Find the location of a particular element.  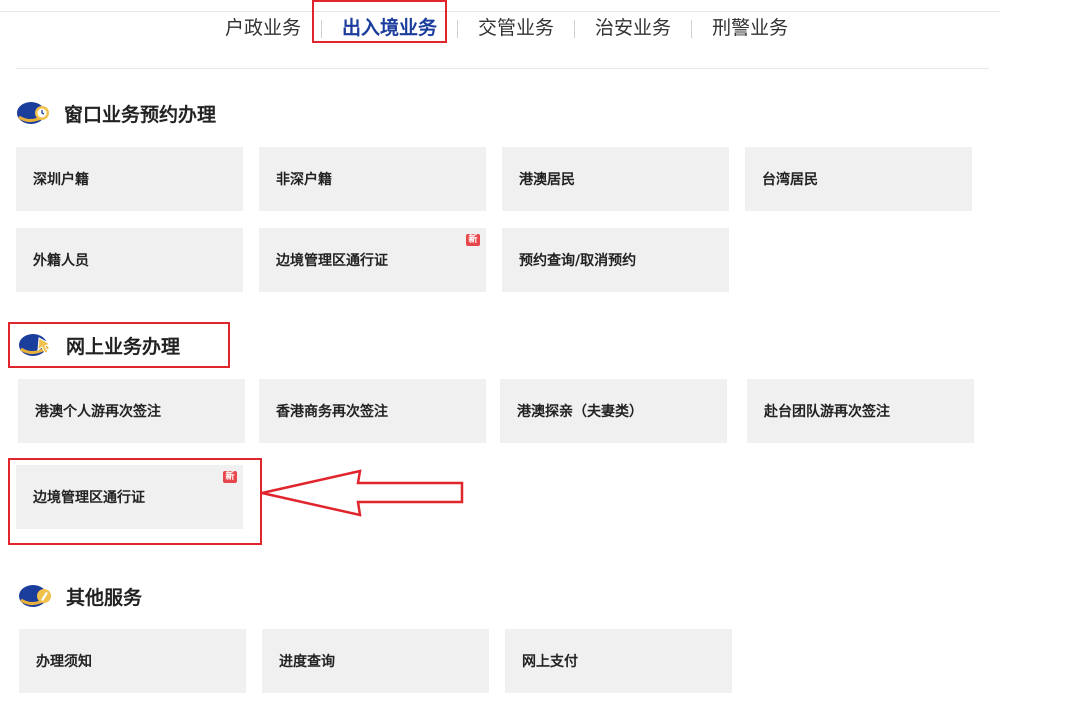

card-label: 网上支付 is located at coordinates (550, 662).